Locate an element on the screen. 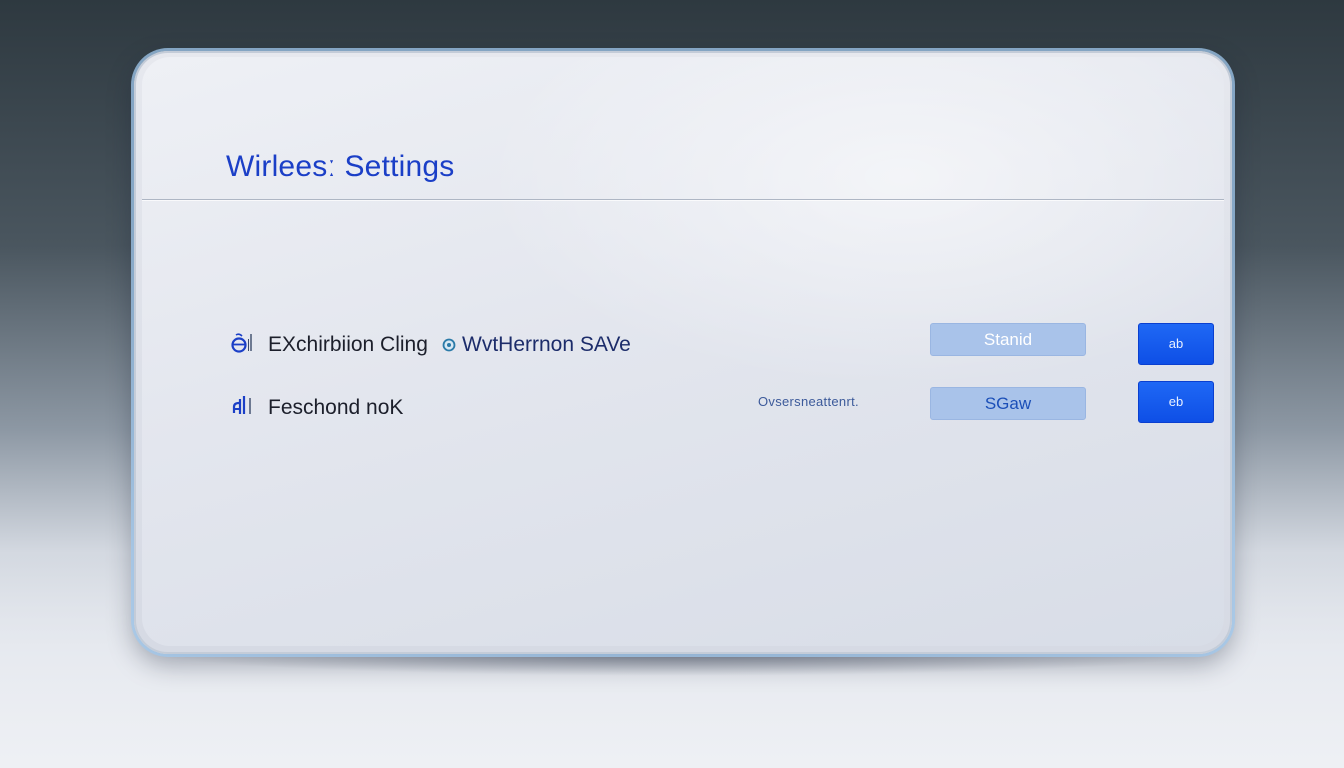 This screenshot has width=1344, height=768. title-divider is located at coordinates (683, 199).